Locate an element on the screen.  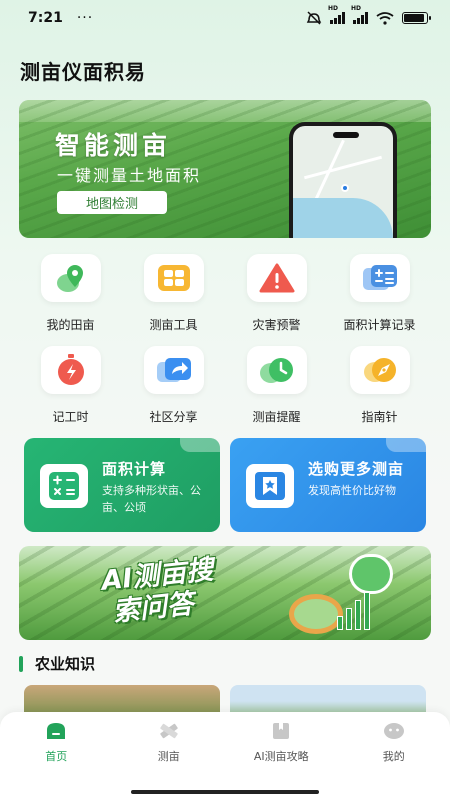
tab-label: 首页 is located at coordinates (56, 756).